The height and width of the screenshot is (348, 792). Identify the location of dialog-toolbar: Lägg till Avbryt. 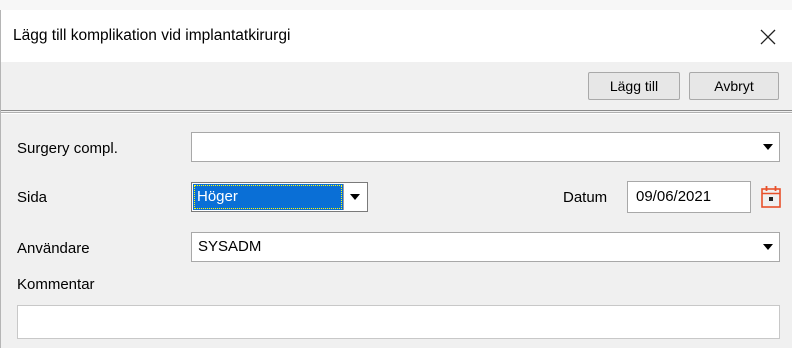
(396, 87).